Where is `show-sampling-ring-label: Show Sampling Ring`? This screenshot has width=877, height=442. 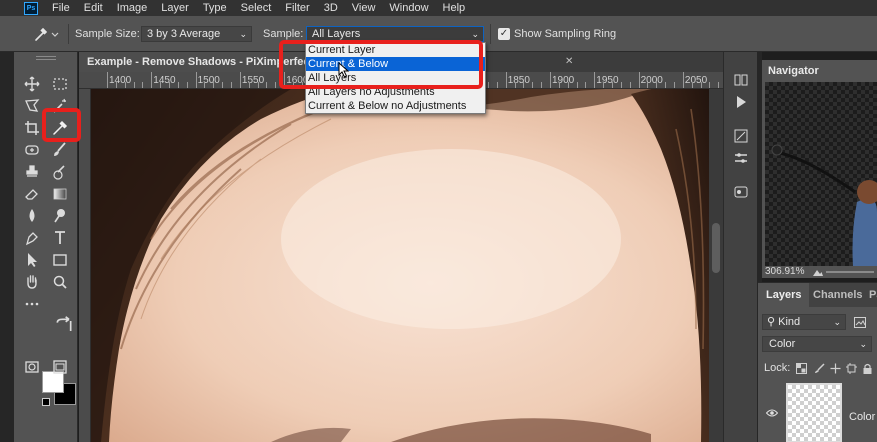 show-sampling-ring-label: Show Sampling Ring is located at coordinates (565, 34).